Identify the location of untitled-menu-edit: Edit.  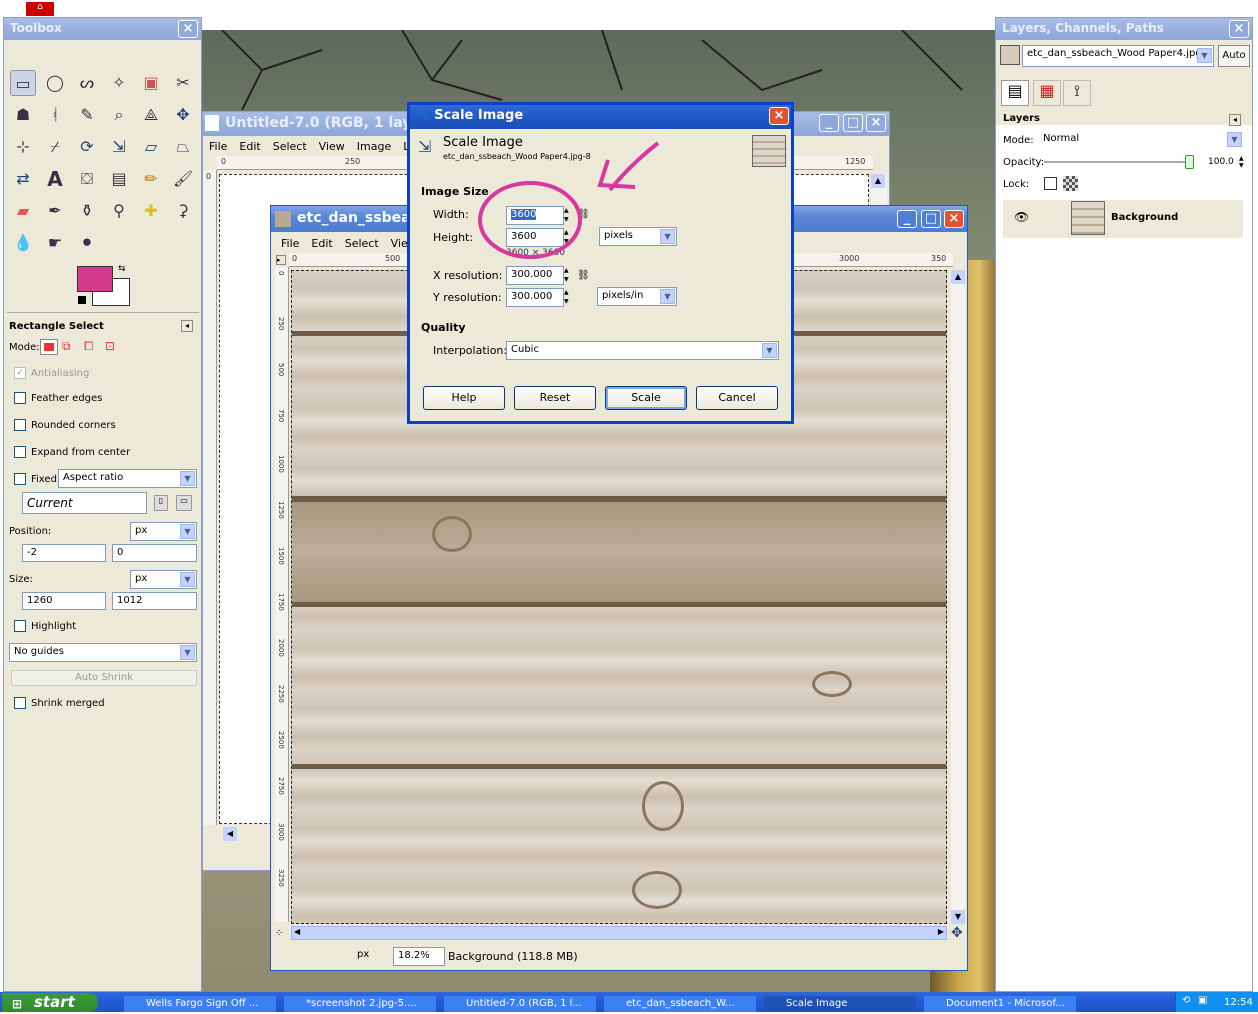
(249, 146).